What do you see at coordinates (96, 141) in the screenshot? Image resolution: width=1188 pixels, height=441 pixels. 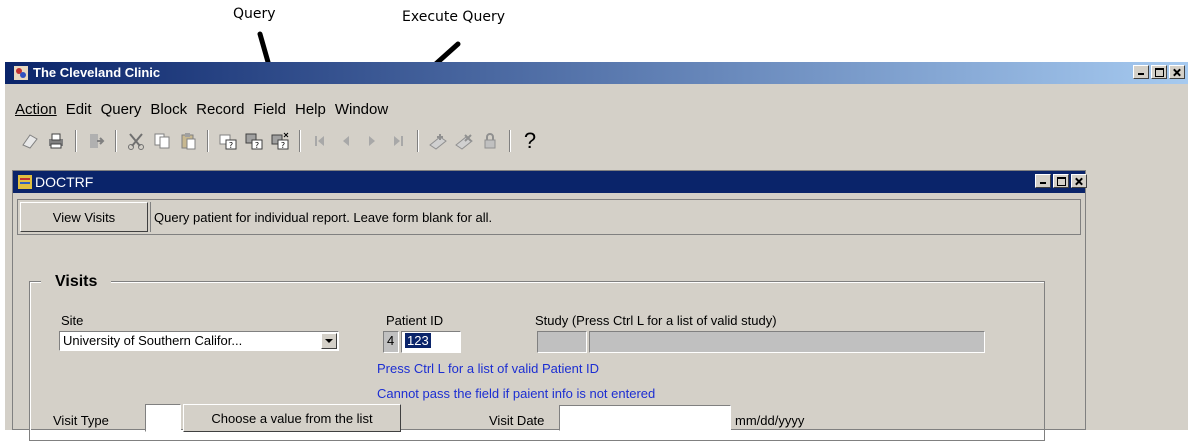 I see `exit-icon` at bounding box center [96, 141].